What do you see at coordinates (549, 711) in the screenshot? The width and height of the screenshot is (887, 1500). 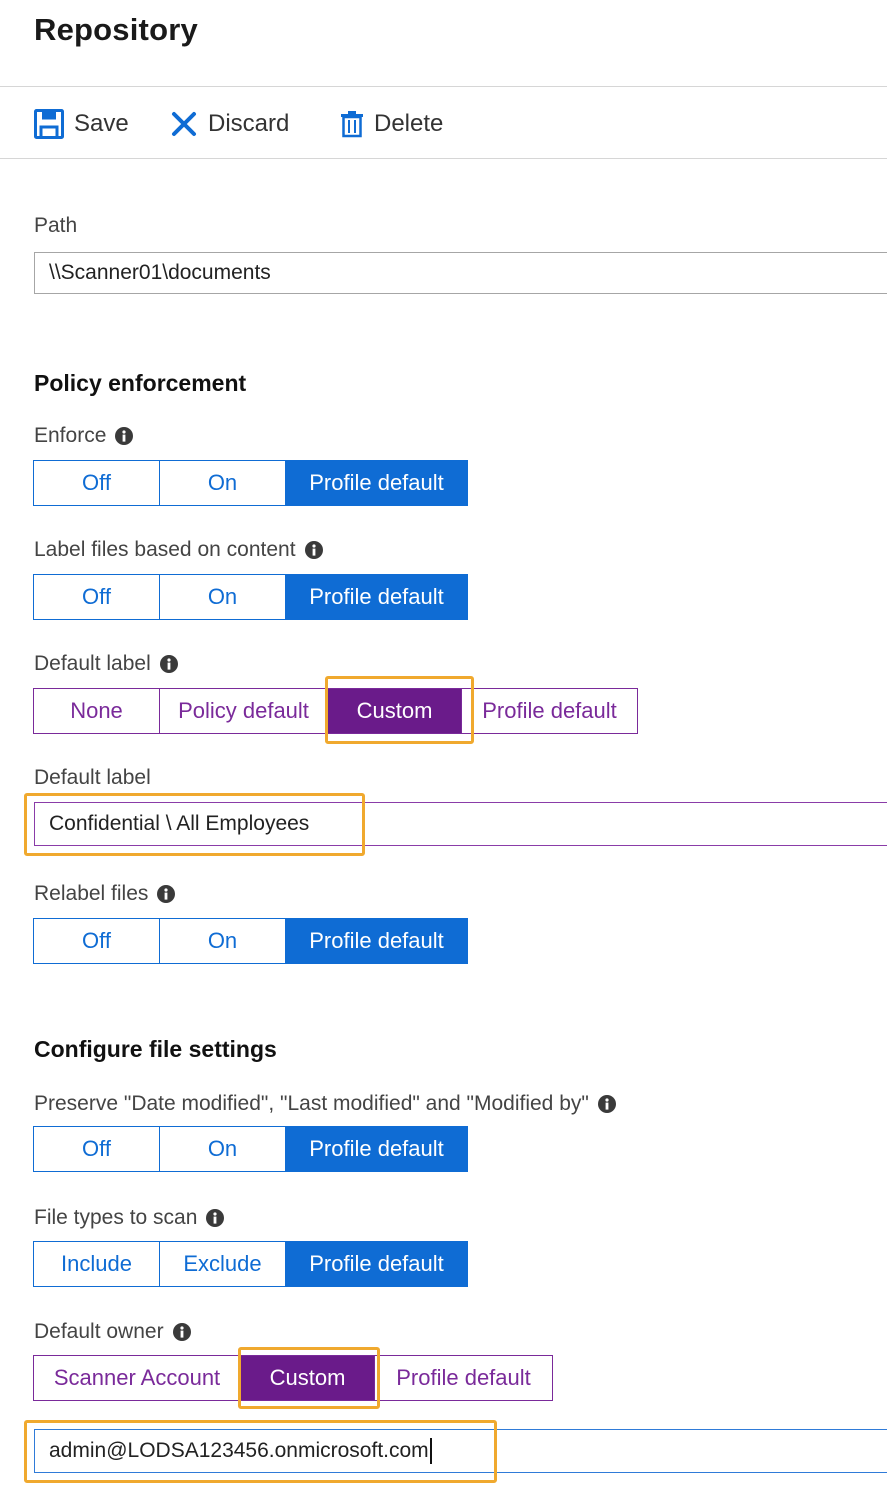 I see `default-label-profile-default-option: Profile default` at bounding box center [549, 711].